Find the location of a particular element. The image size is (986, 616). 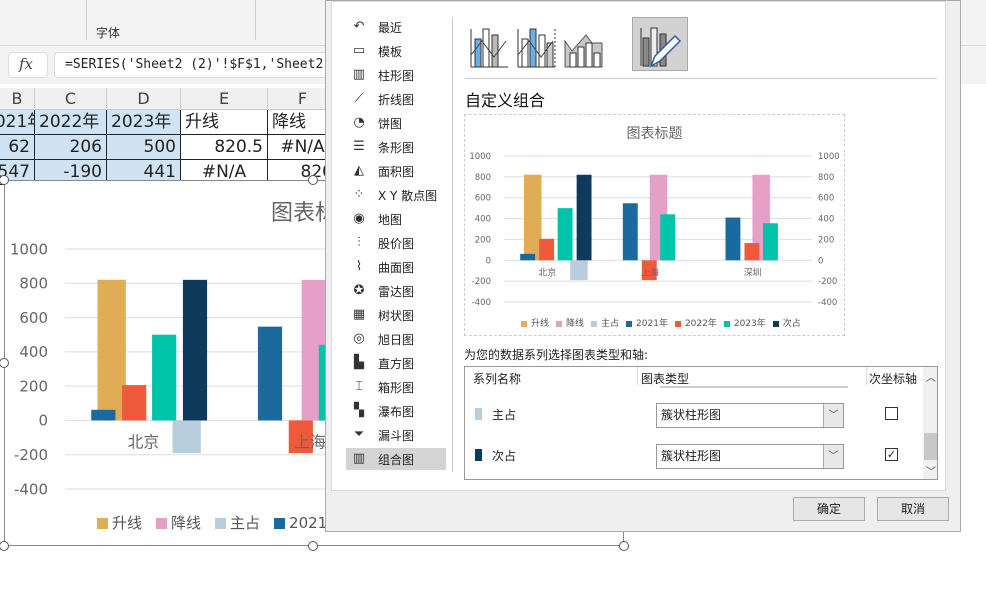

nav-item: ▥ 柱形图 is located at coordinates (396, 75).